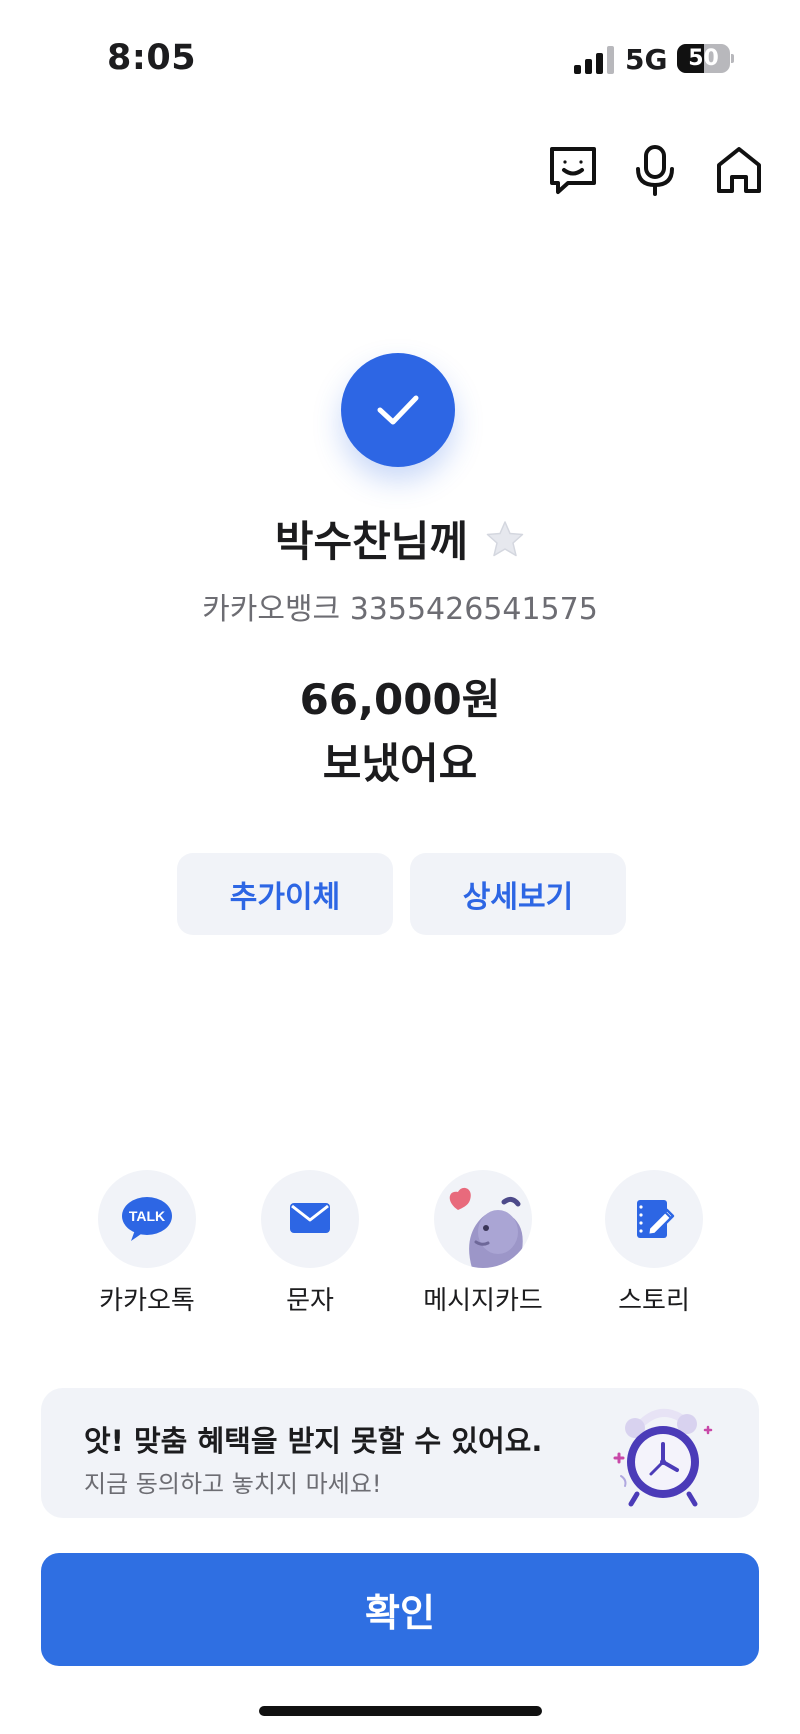 This screenshot has width=800, height=1734. Describe the element at coordinates (310, 1218) in the screenshot. I see `envelope-icon` at that location.